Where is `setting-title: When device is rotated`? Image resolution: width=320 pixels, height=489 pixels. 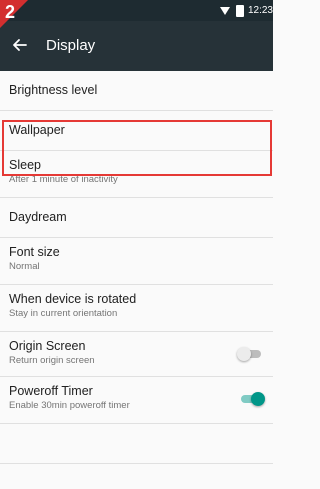 setting-title: When device is rotated is located at coordinates (73, 299).